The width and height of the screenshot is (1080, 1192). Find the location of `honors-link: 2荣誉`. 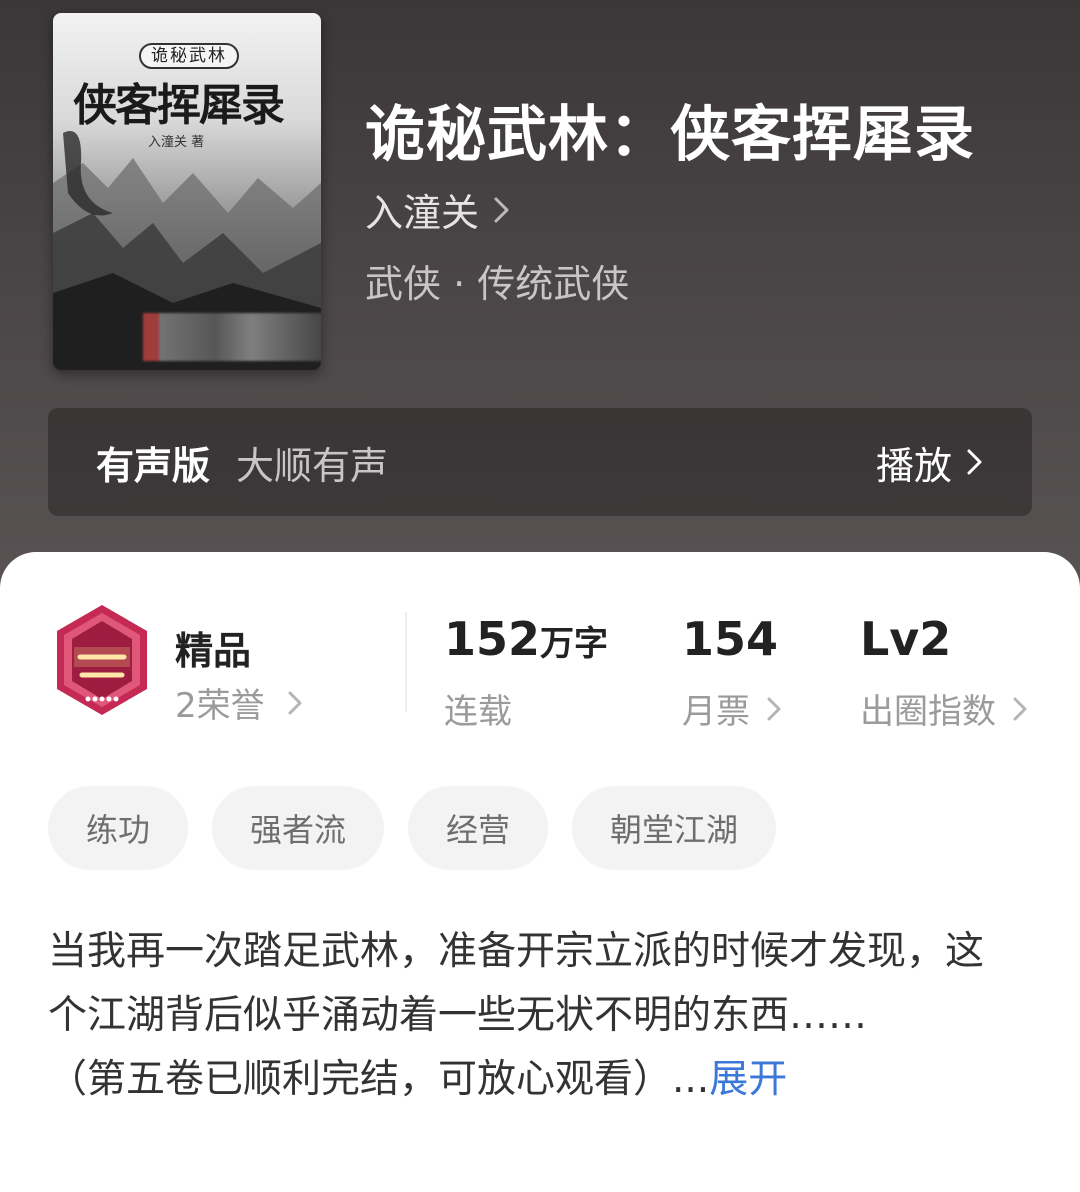

honors-link: 2荣誉 is located at coordinates (239, 702).